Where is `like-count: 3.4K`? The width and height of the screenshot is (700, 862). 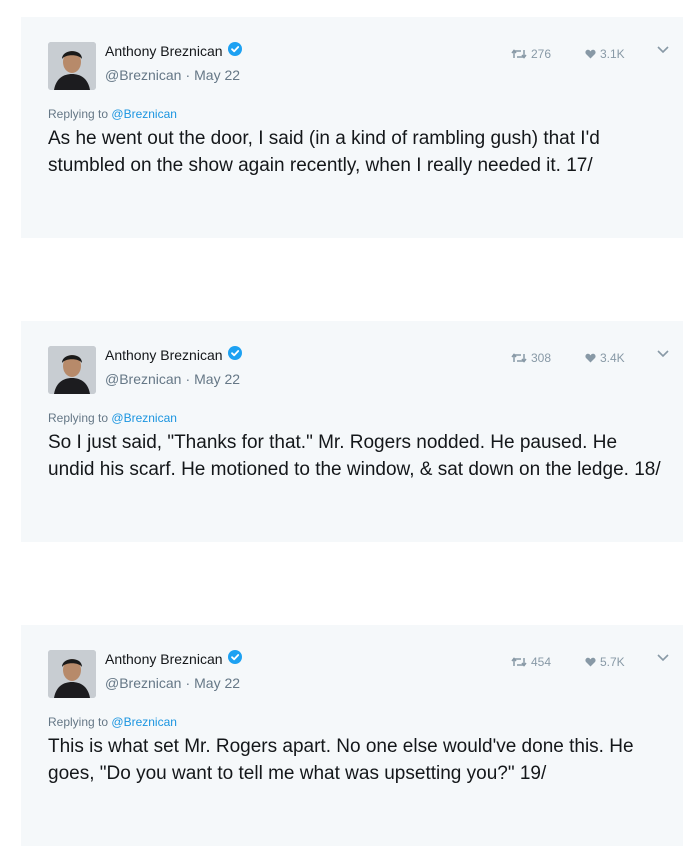
like-count: 3.4K is located at coordinates (612, 358).